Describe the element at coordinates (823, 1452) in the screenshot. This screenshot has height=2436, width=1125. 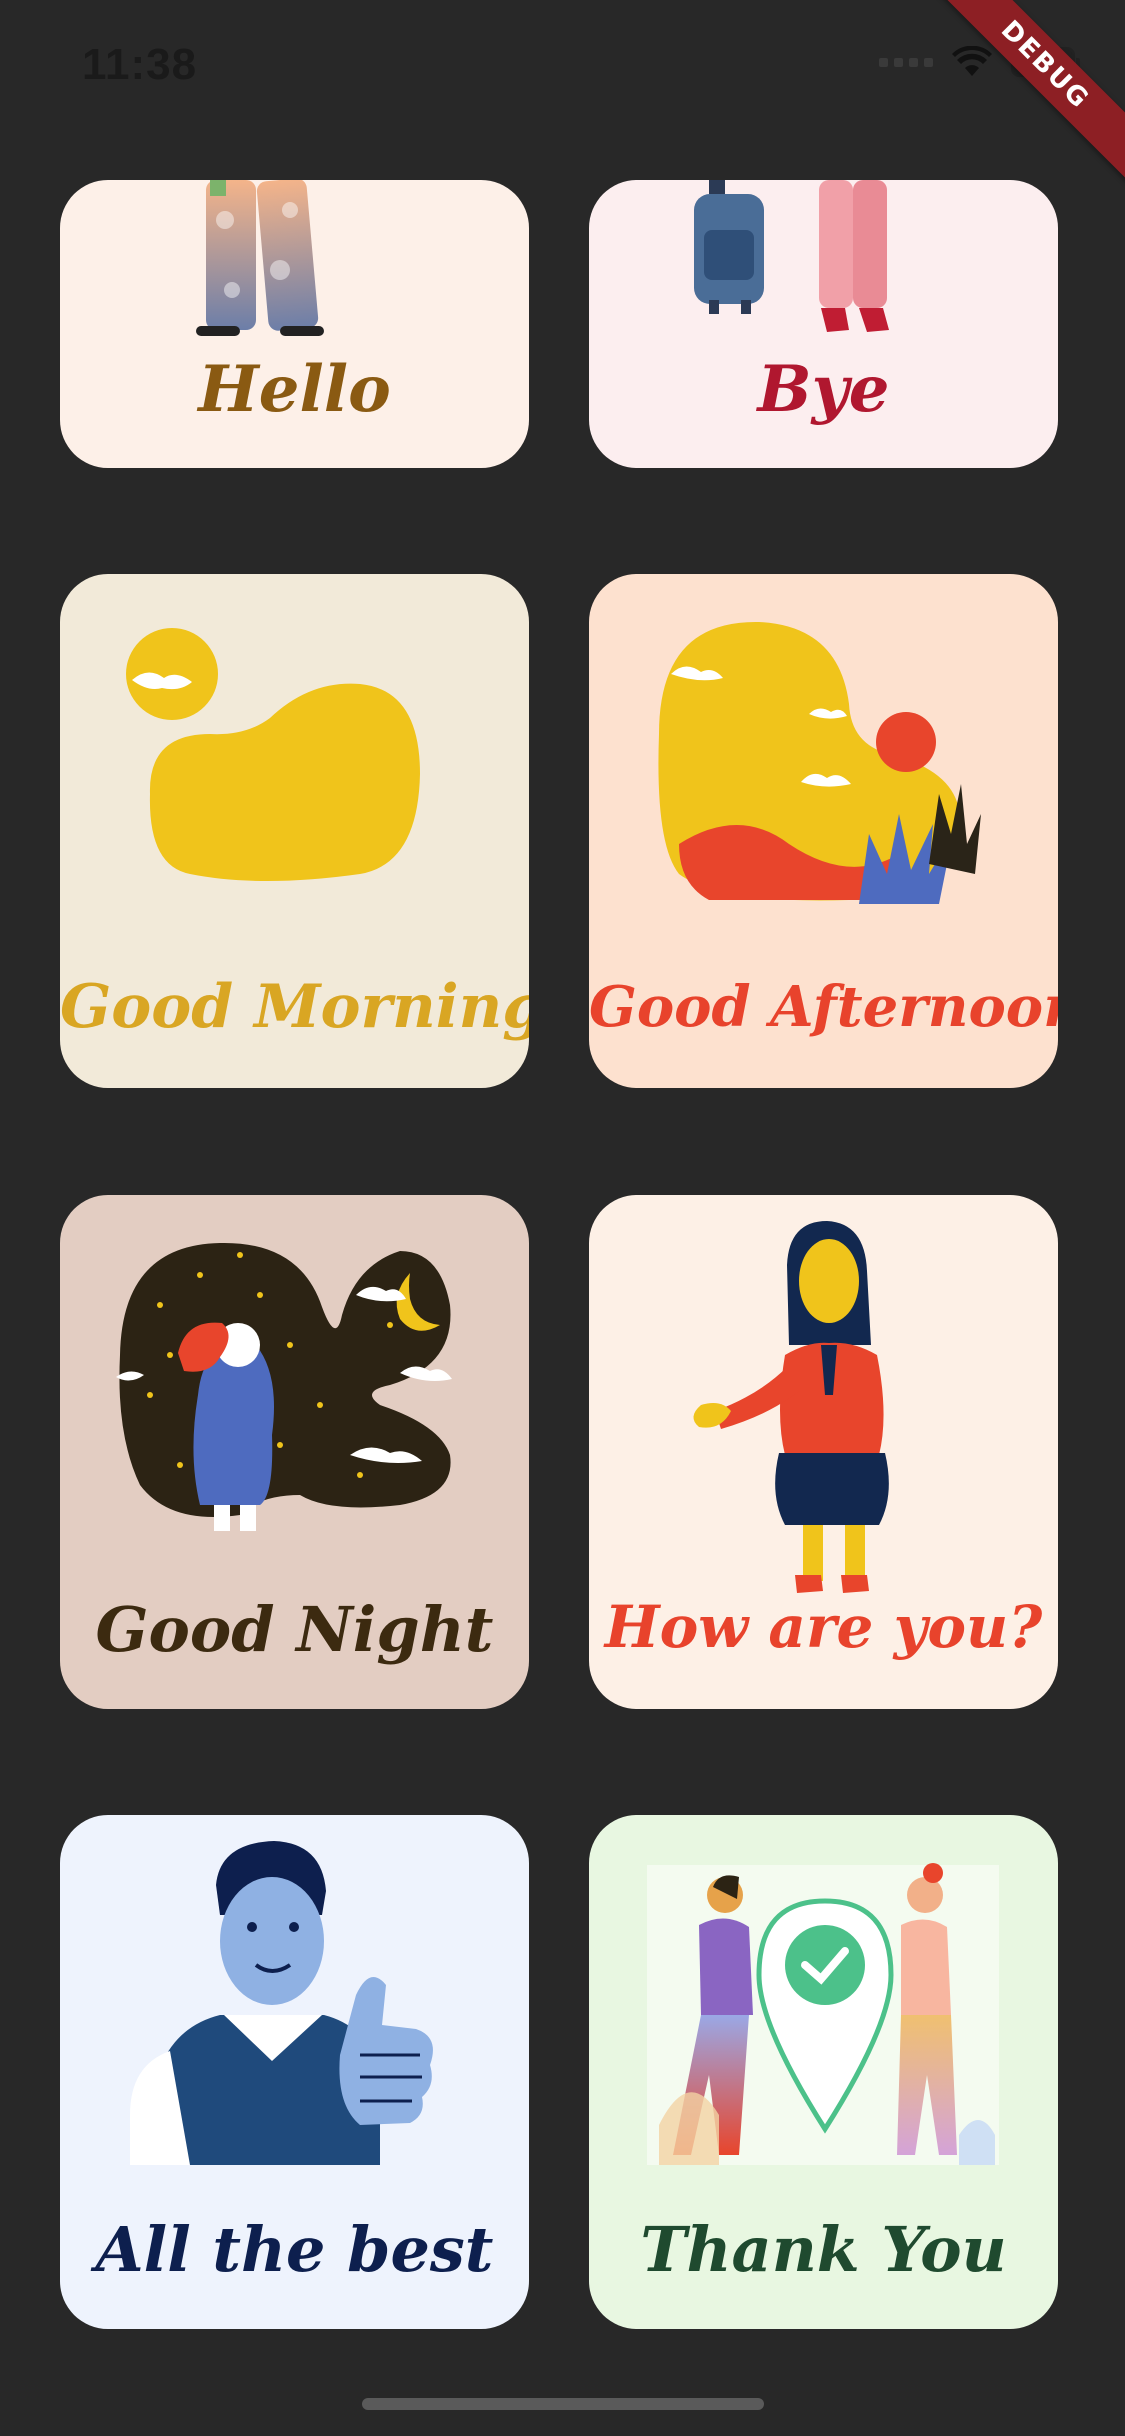
I see `card-how-are-you: How are you?` at that location.